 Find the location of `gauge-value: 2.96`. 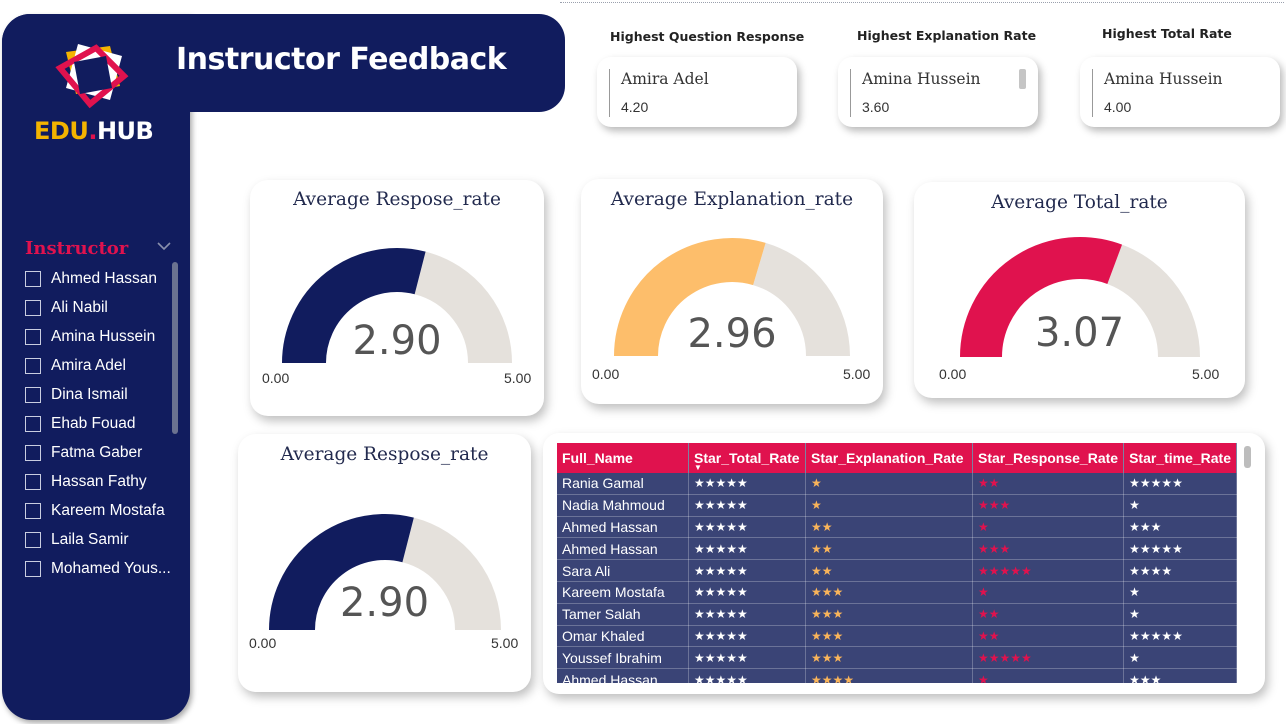

gauge-value: 2.96 is located at coordinates (732, 334).